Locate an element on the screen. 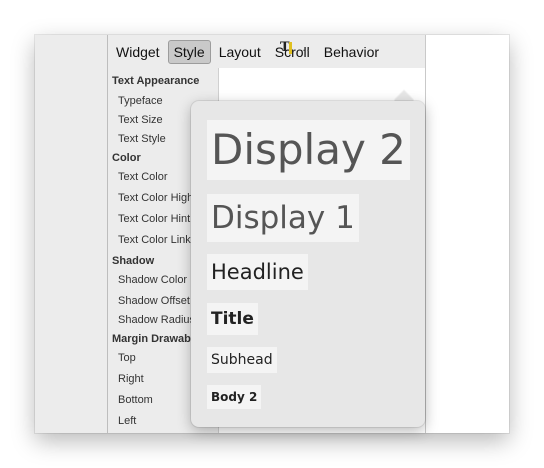 The width and height of the screenshot is (544, 468). tab-bar: Widget Style Layout Scroll Behavior is located at coordinates (267, 51).